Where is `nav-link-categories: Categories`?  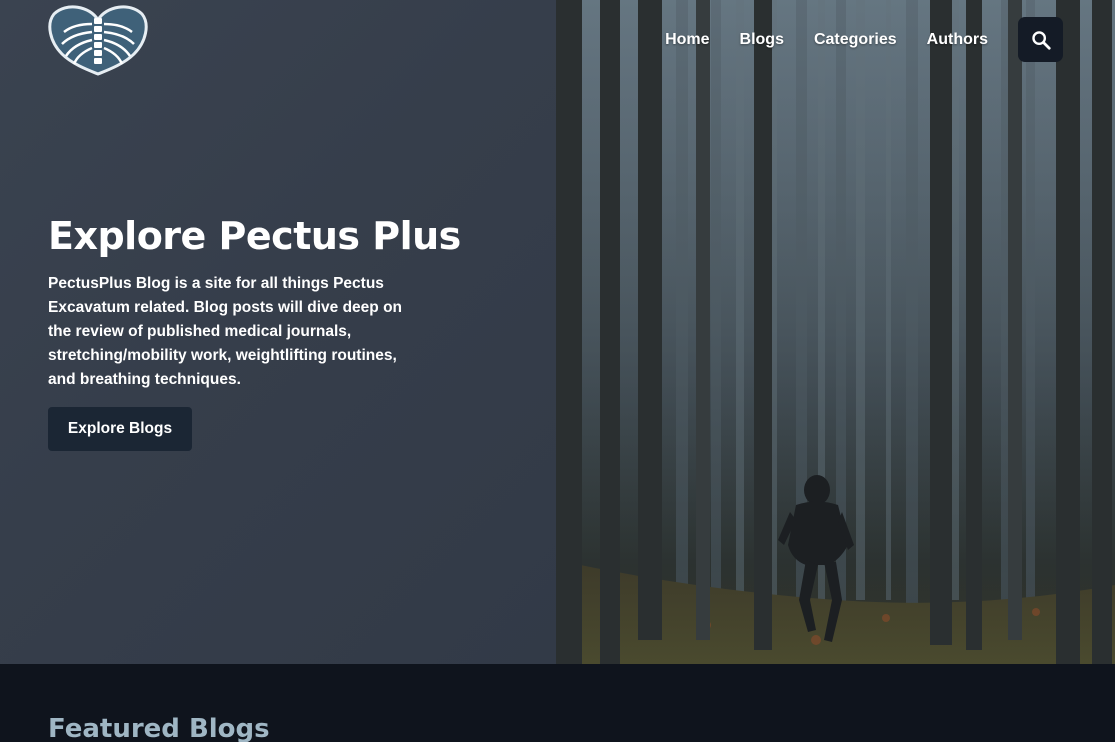 nav-link-categories: Categories is located at coordinates (855, 39).